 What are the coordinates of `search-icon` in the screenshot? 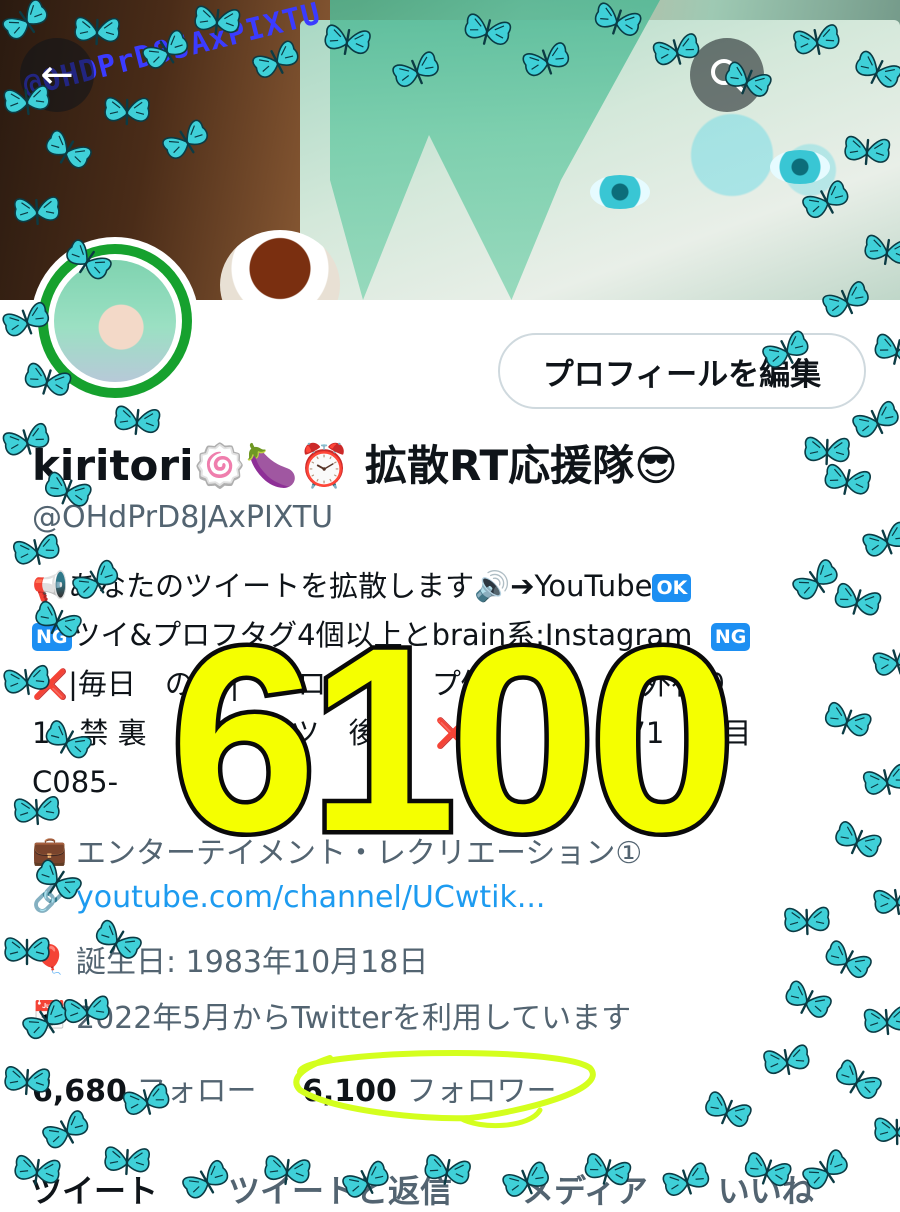 It's located at (727, 75).